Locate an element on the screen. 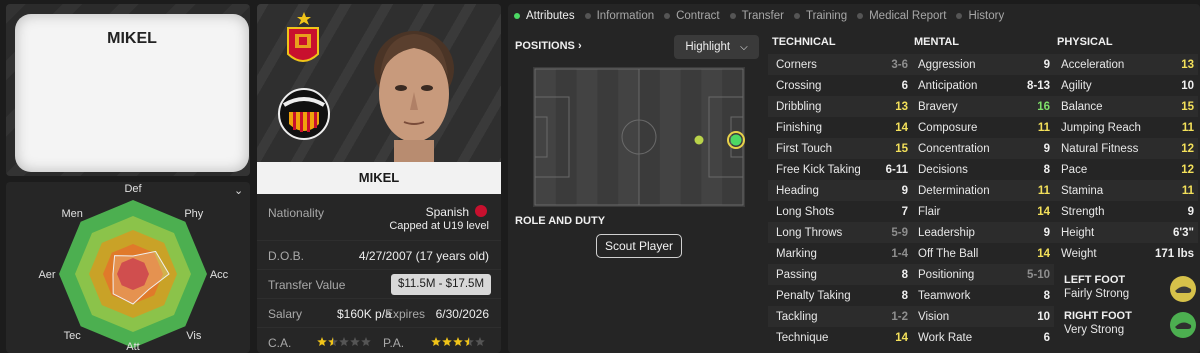 The width and height of the screenshot is (1200, 353). radar-label: Acc is located at coordinates (219, 275).